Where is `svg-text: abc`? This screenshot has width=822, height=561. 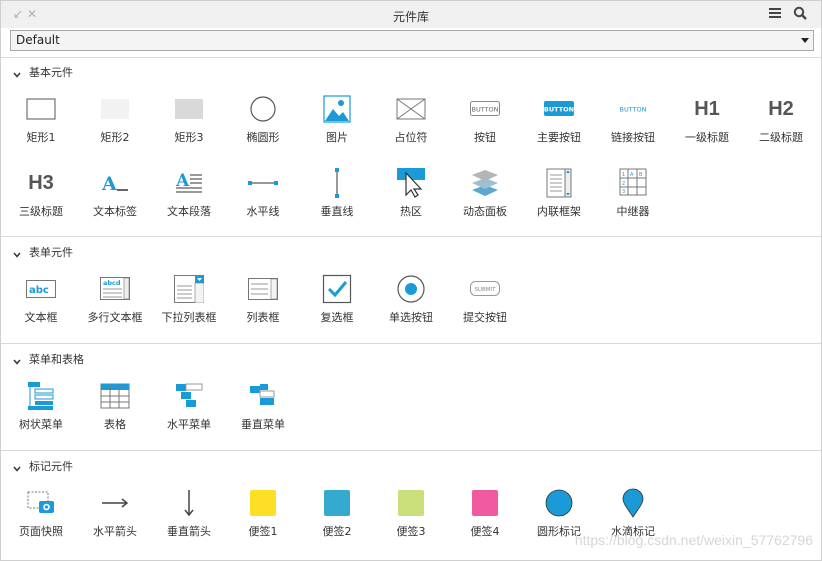
svg-text: abc is located at coordinates (39, 290).